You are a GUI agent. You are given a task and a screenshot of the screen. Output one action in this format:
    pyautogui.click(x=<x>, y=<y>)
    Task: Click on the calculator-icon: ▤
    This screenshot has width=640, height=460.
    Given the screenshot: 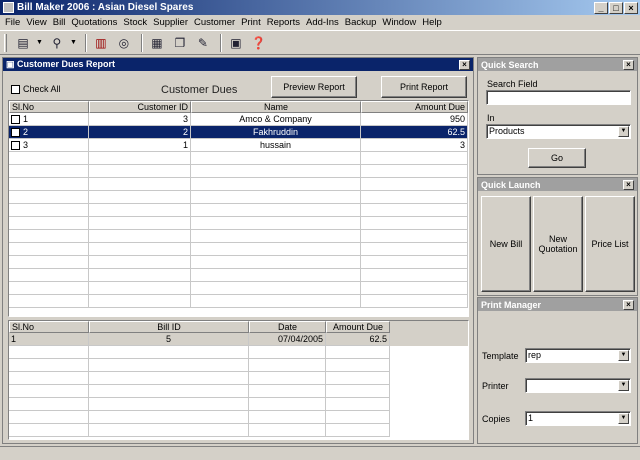 What is the action you would take?
    pyautogui.click(x=23, y=43)
    